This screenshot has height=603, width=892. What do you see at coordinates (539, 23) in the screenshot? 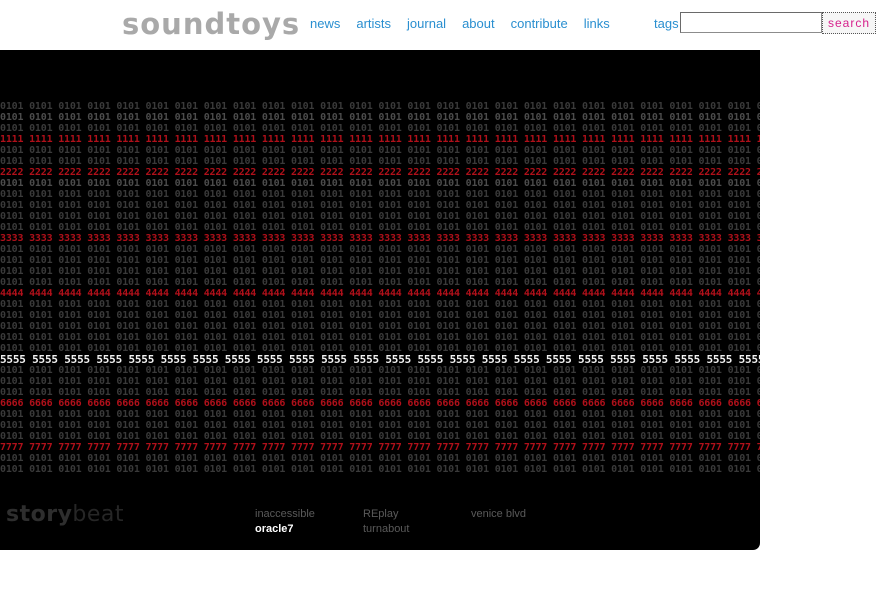
I see `nav-contribute: contribute` at bounding box center [539, 23].